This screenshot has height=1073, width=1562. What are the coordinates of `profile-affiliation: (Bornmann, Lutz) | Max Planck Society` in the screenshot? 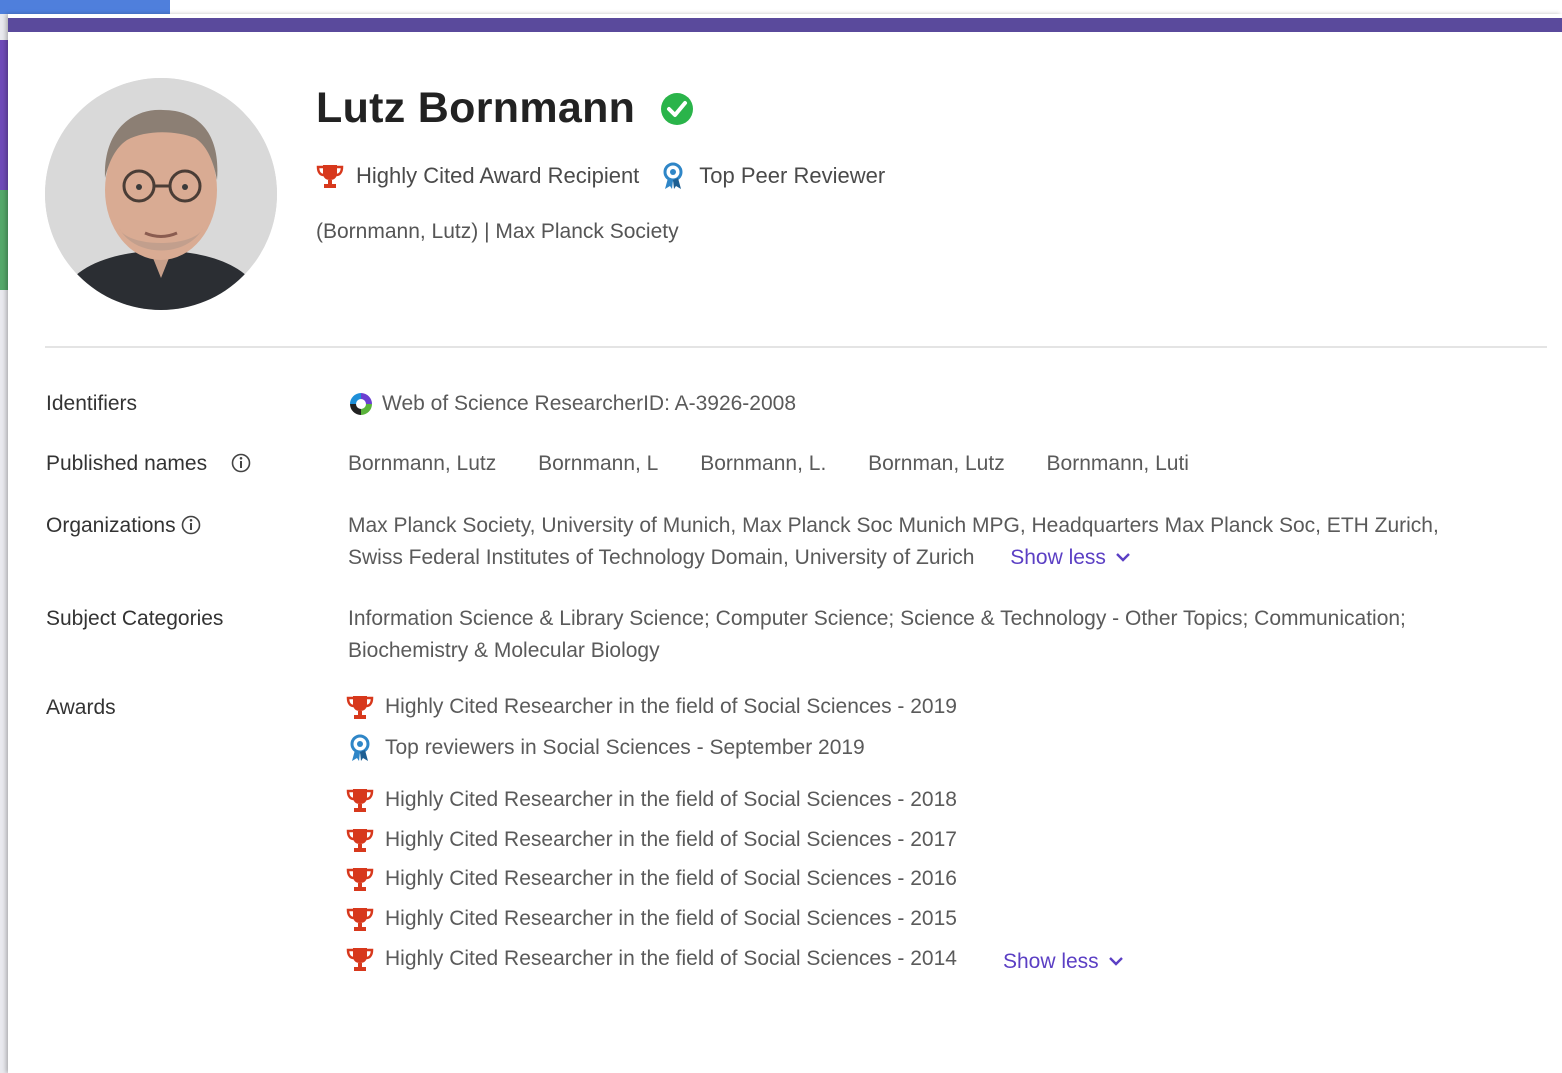 It's located at (497, 231).